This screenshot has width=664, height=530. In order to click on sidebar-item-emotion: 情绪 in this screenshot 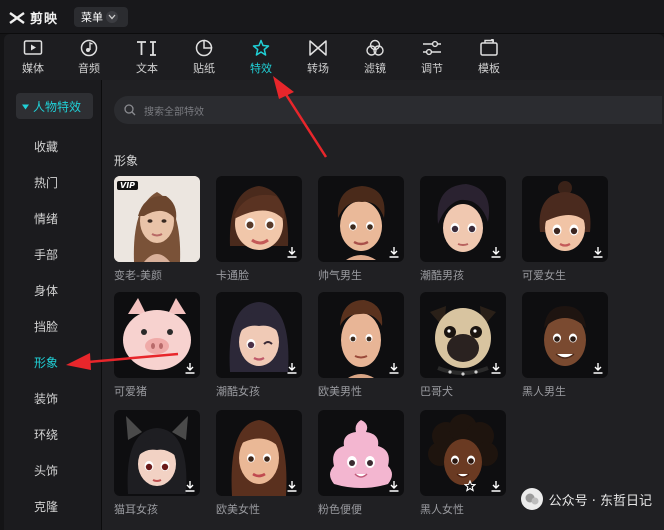, I will do `click(53, 218)`.